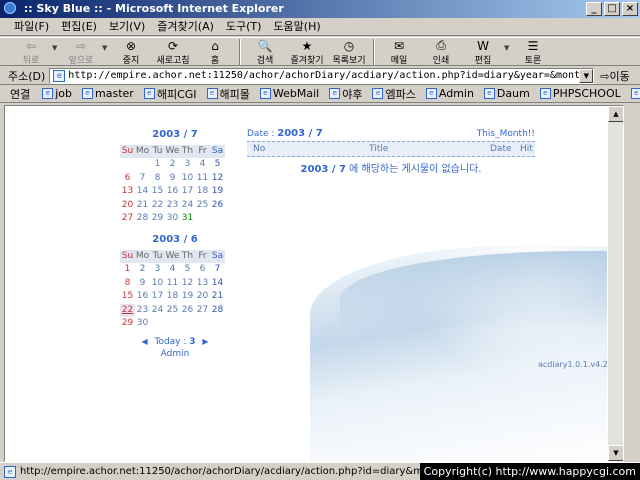 The image size is (640, 480). Describe the element at coordinates (173, 52) in the screenshot. I see `refresh-button: ⟳ 새로고침` at that location.